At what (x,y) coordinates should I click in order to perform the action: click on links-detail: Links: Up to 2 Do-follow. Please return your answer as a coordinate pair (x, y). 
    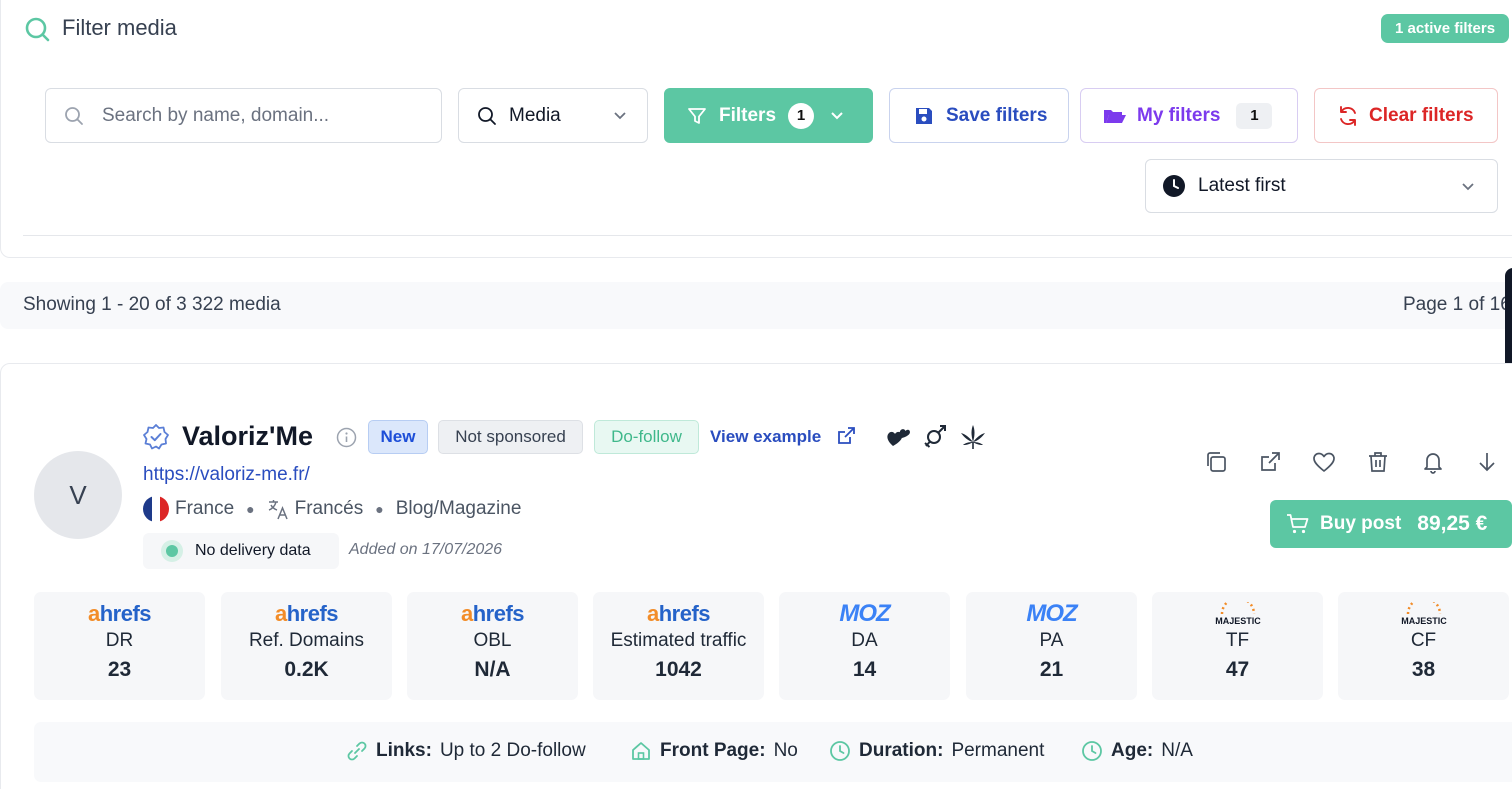
    Looking at the image, I should click on (466, 751).